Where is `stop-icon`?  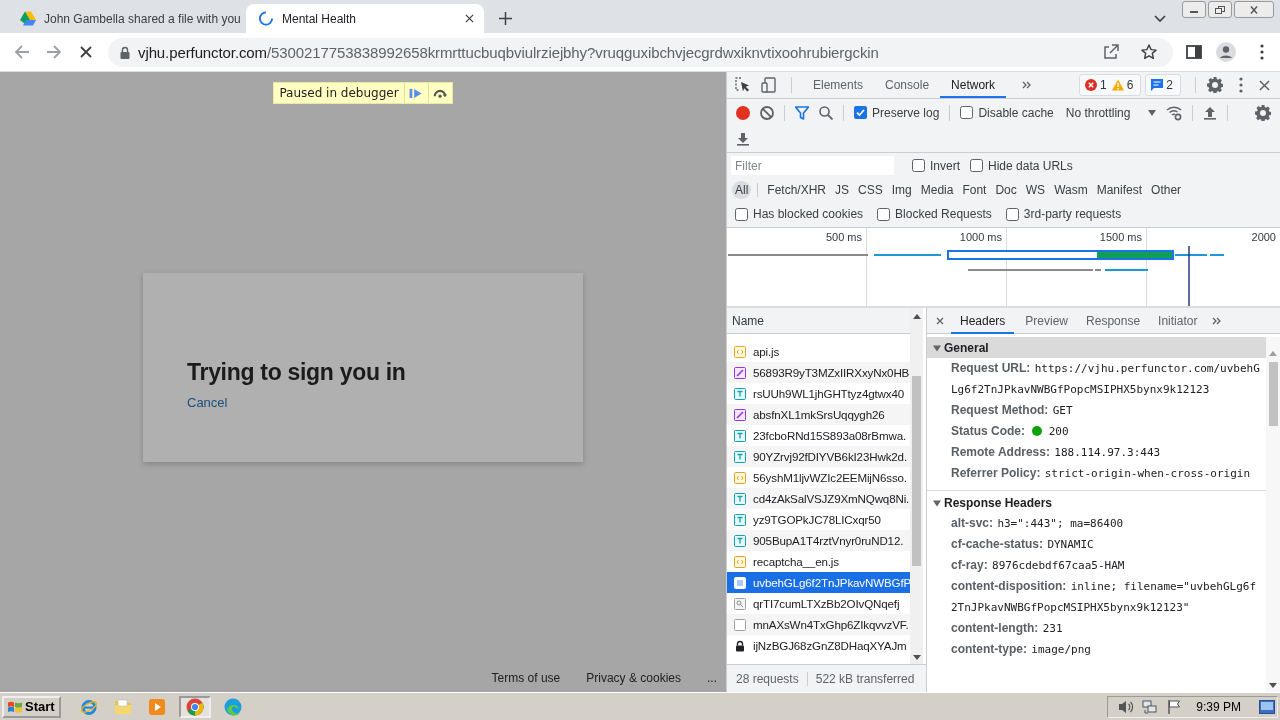 stop-icon is located at coordinates (86, 52).